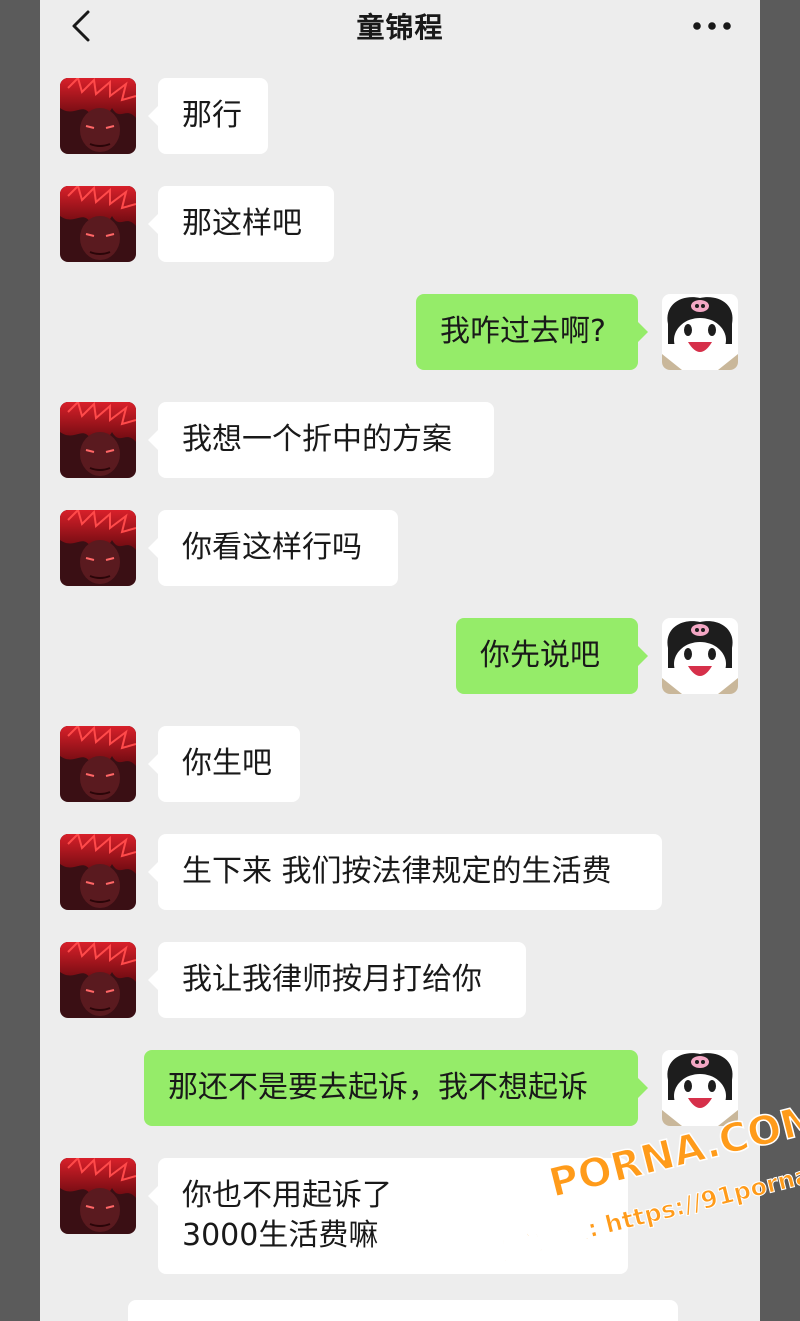  What do you see at coordinates (523, 331) in the screenshot?
I see `message-text: 我咋过去啊?` at bounding box center [523, 331].